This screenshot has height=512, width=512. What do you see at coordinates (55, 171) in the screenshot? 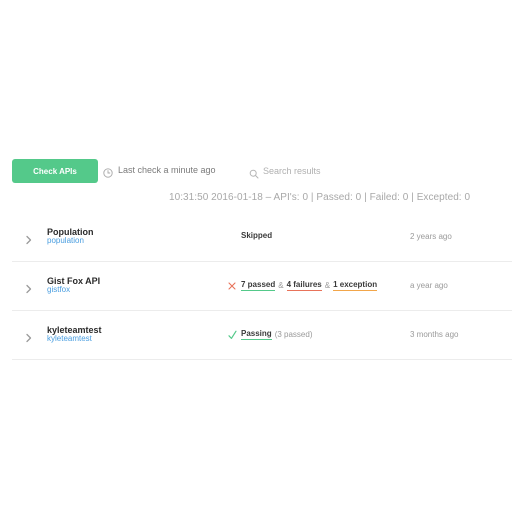
I see `check-apis-button: Check APIs` at bounding box center [55, 171].